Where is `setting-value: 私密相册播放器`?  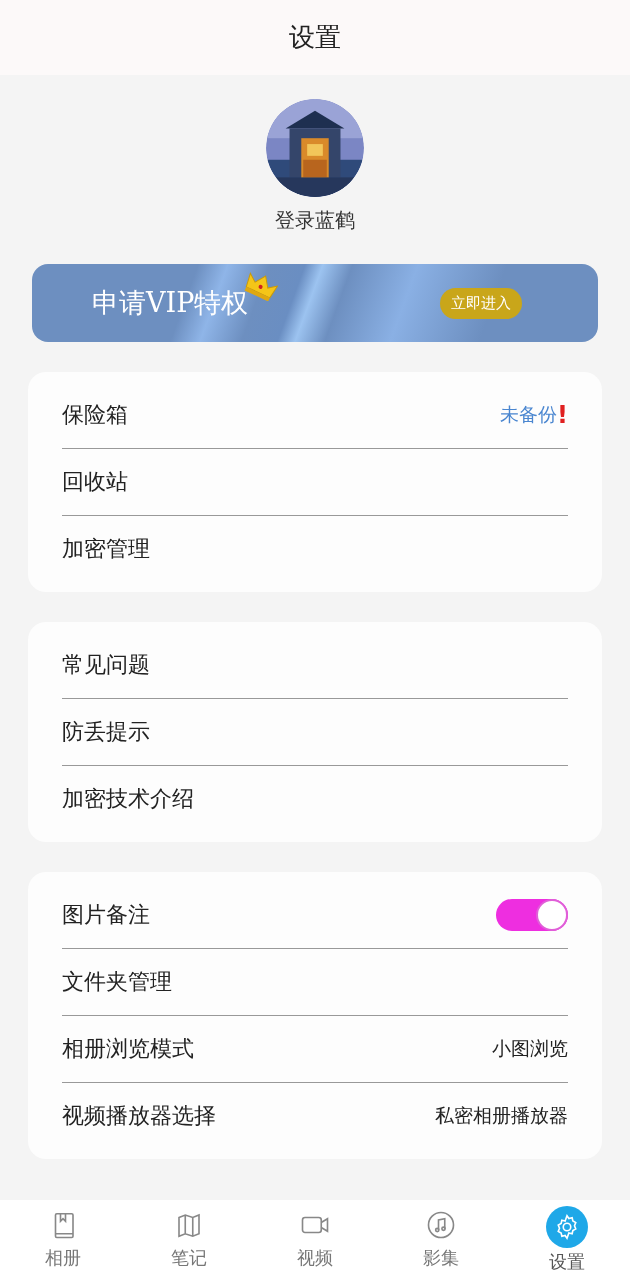 setting-value: 私密相册播放器 is located at coordinates (501, 1115).